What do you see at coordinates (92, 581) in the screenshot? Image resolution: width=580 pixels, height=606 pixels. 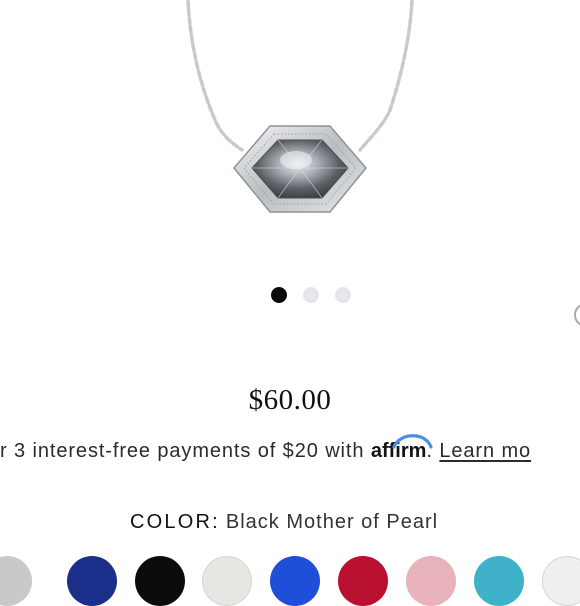 I see `swatch-navy` at bounding box center [92, 581].